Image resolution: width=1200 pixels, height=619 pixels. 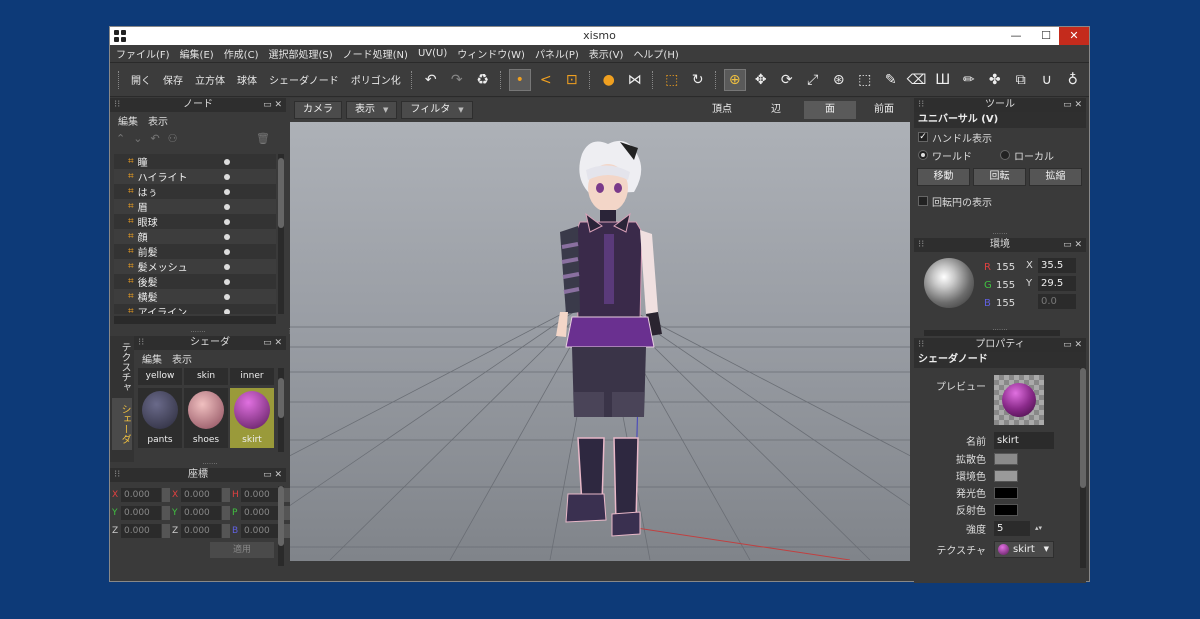 I want to click on copy-icon: ⧉, so click(x=1021, y=80).